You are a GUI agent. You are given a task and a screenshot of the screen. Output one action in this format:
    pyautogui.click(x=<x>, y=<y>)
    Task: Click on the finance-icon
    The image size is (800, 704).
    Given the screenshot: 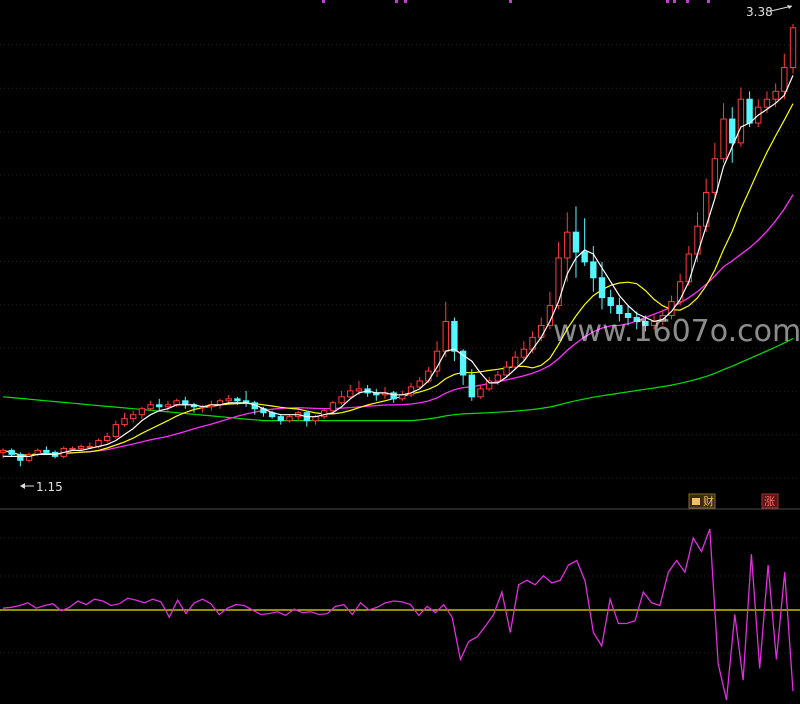 What is the action you would take?
    pyautogui.click(x=696, y=501)
    